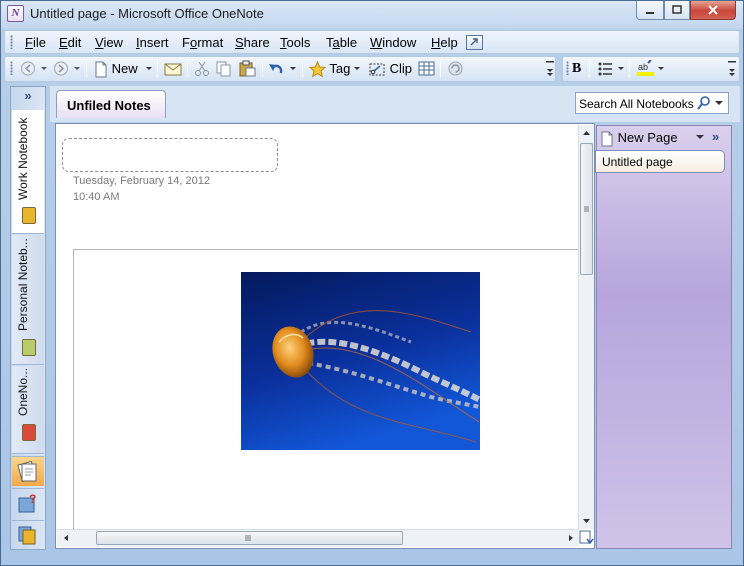 The width and height of the screenshot is (744, 566). Describe the element at coordinates (70, 42) in the screenshot. I see `menu-edit: Edit` at that location.